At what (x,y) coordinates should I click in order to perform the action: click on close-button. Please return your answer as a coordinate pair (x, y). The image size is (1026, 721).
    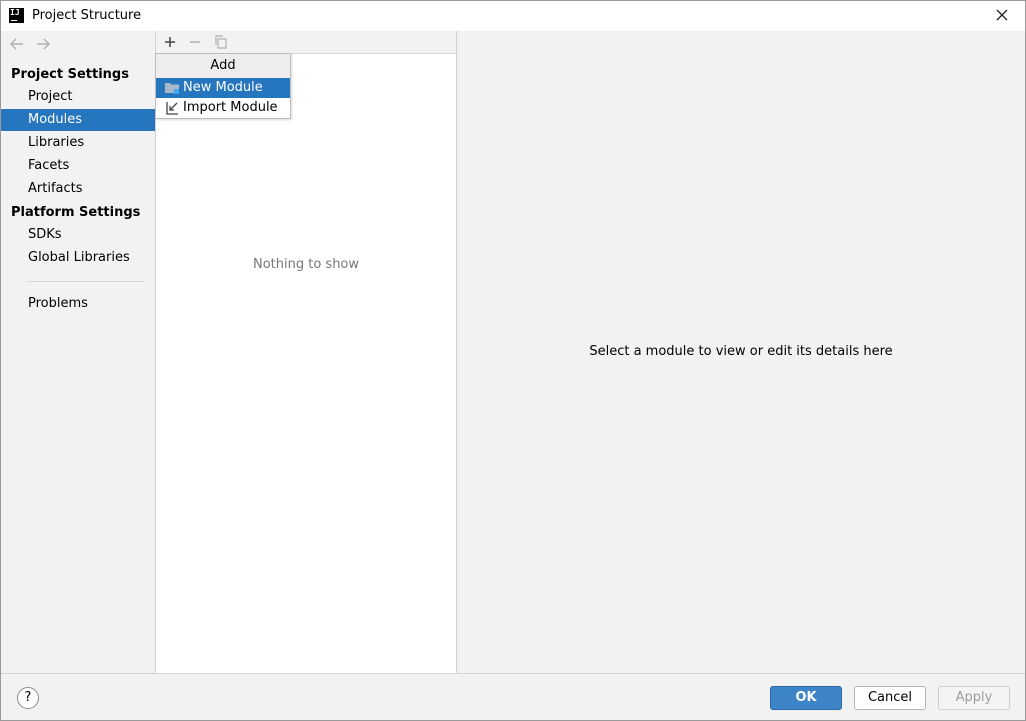
    Looking at the image, I should click on (1002, 15).